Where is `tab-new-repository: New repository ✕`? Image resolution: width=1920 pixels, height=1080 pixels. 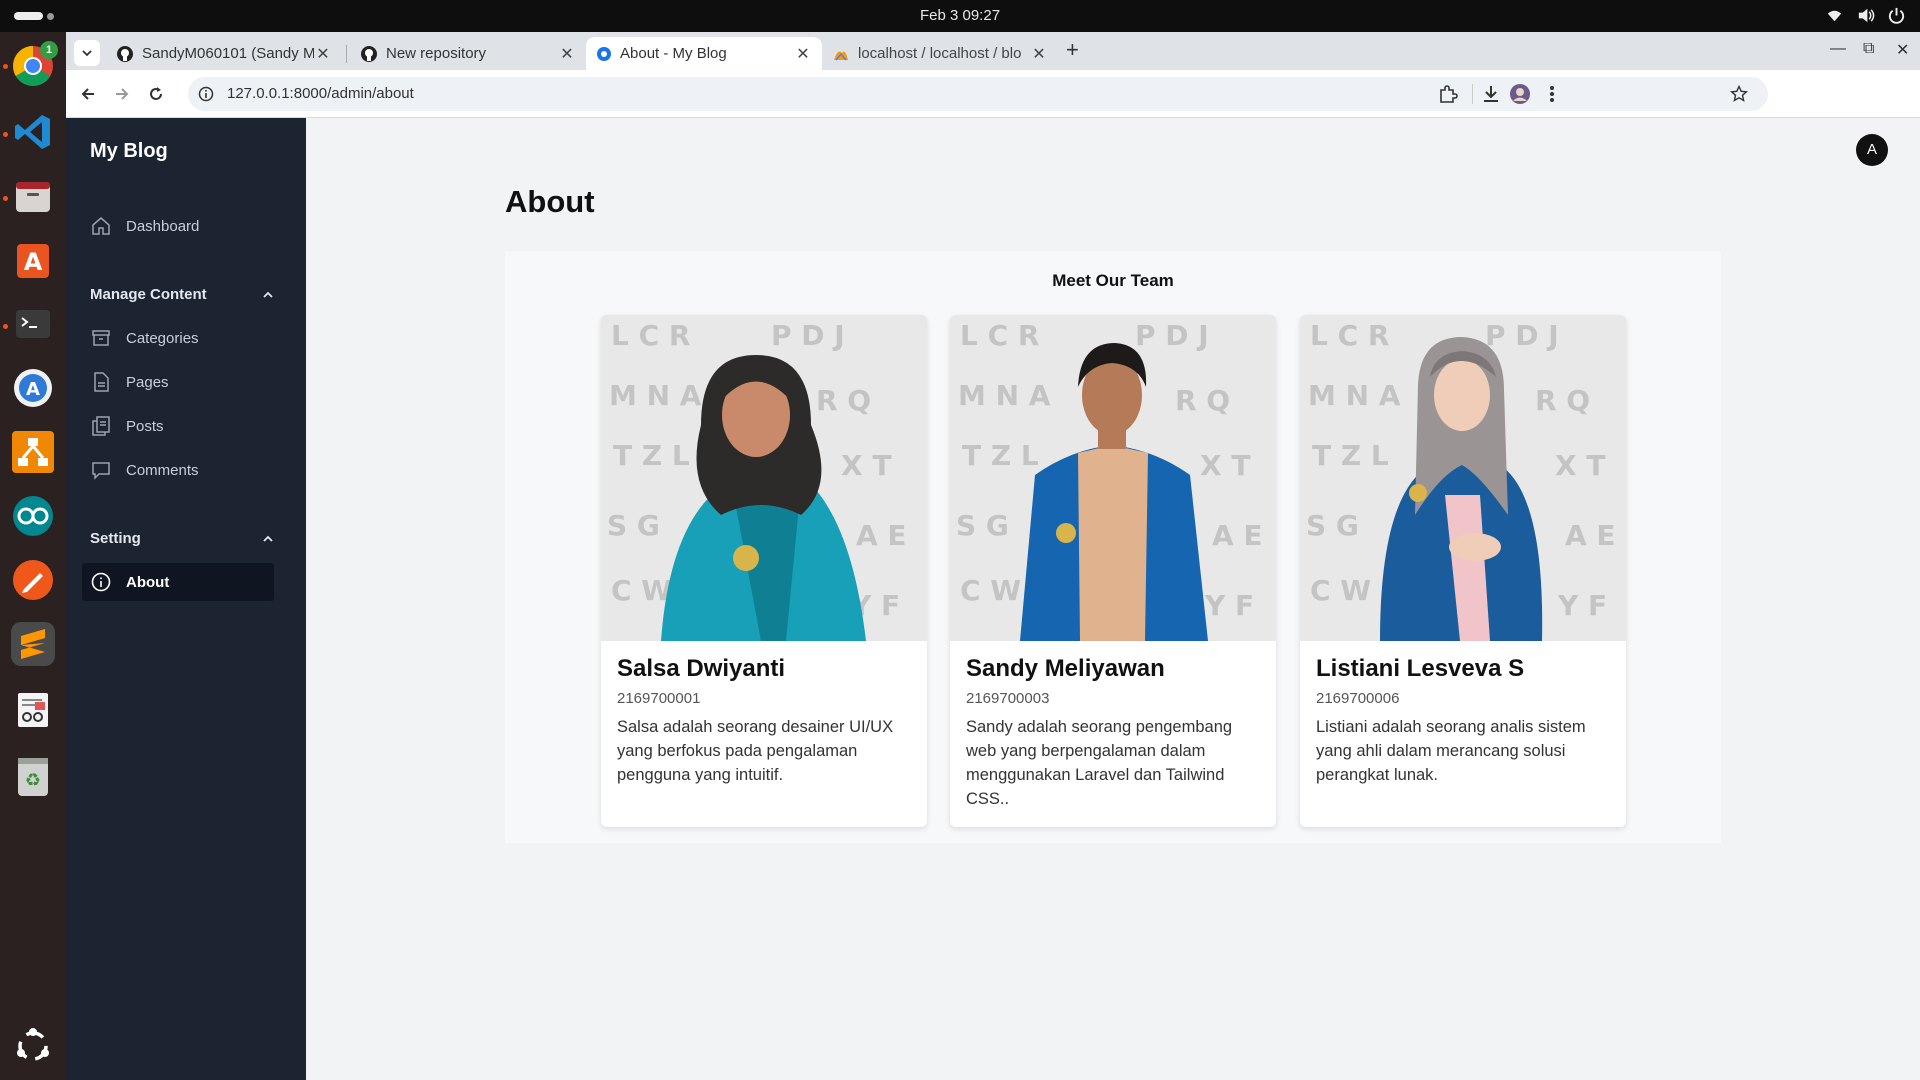 tab-new-repository: New repository ✕ is located at coordinates (468, 53).